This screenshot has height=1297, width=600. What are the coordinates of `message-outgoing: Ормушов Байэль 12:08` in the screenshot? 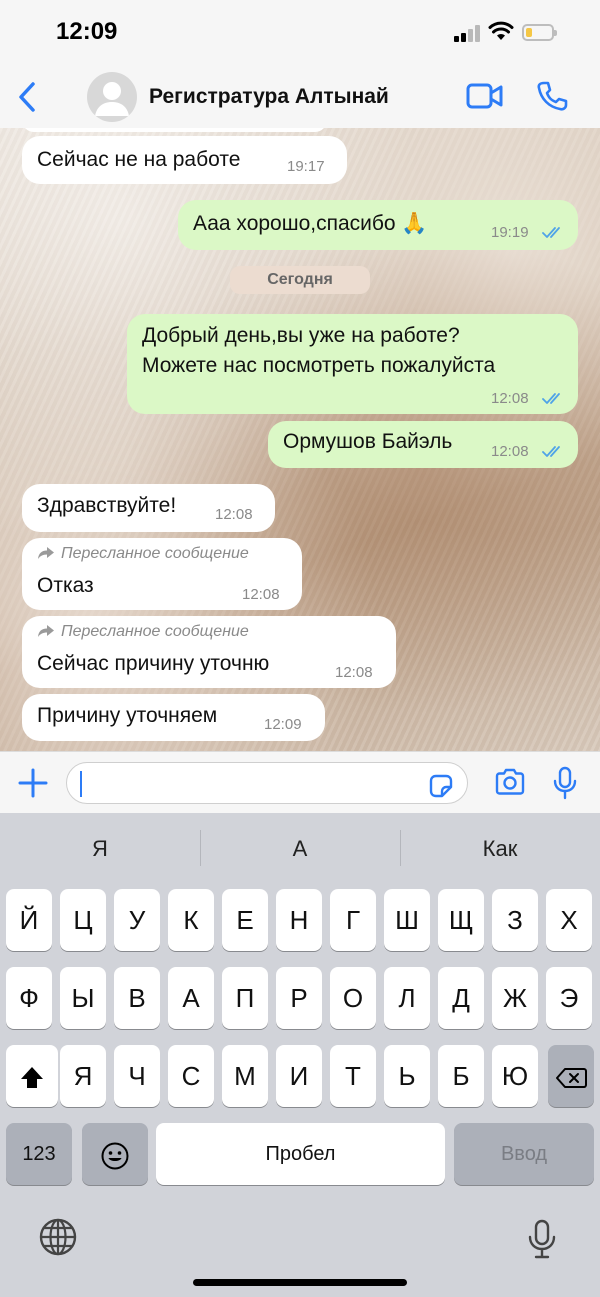 It's located at (423, 444).